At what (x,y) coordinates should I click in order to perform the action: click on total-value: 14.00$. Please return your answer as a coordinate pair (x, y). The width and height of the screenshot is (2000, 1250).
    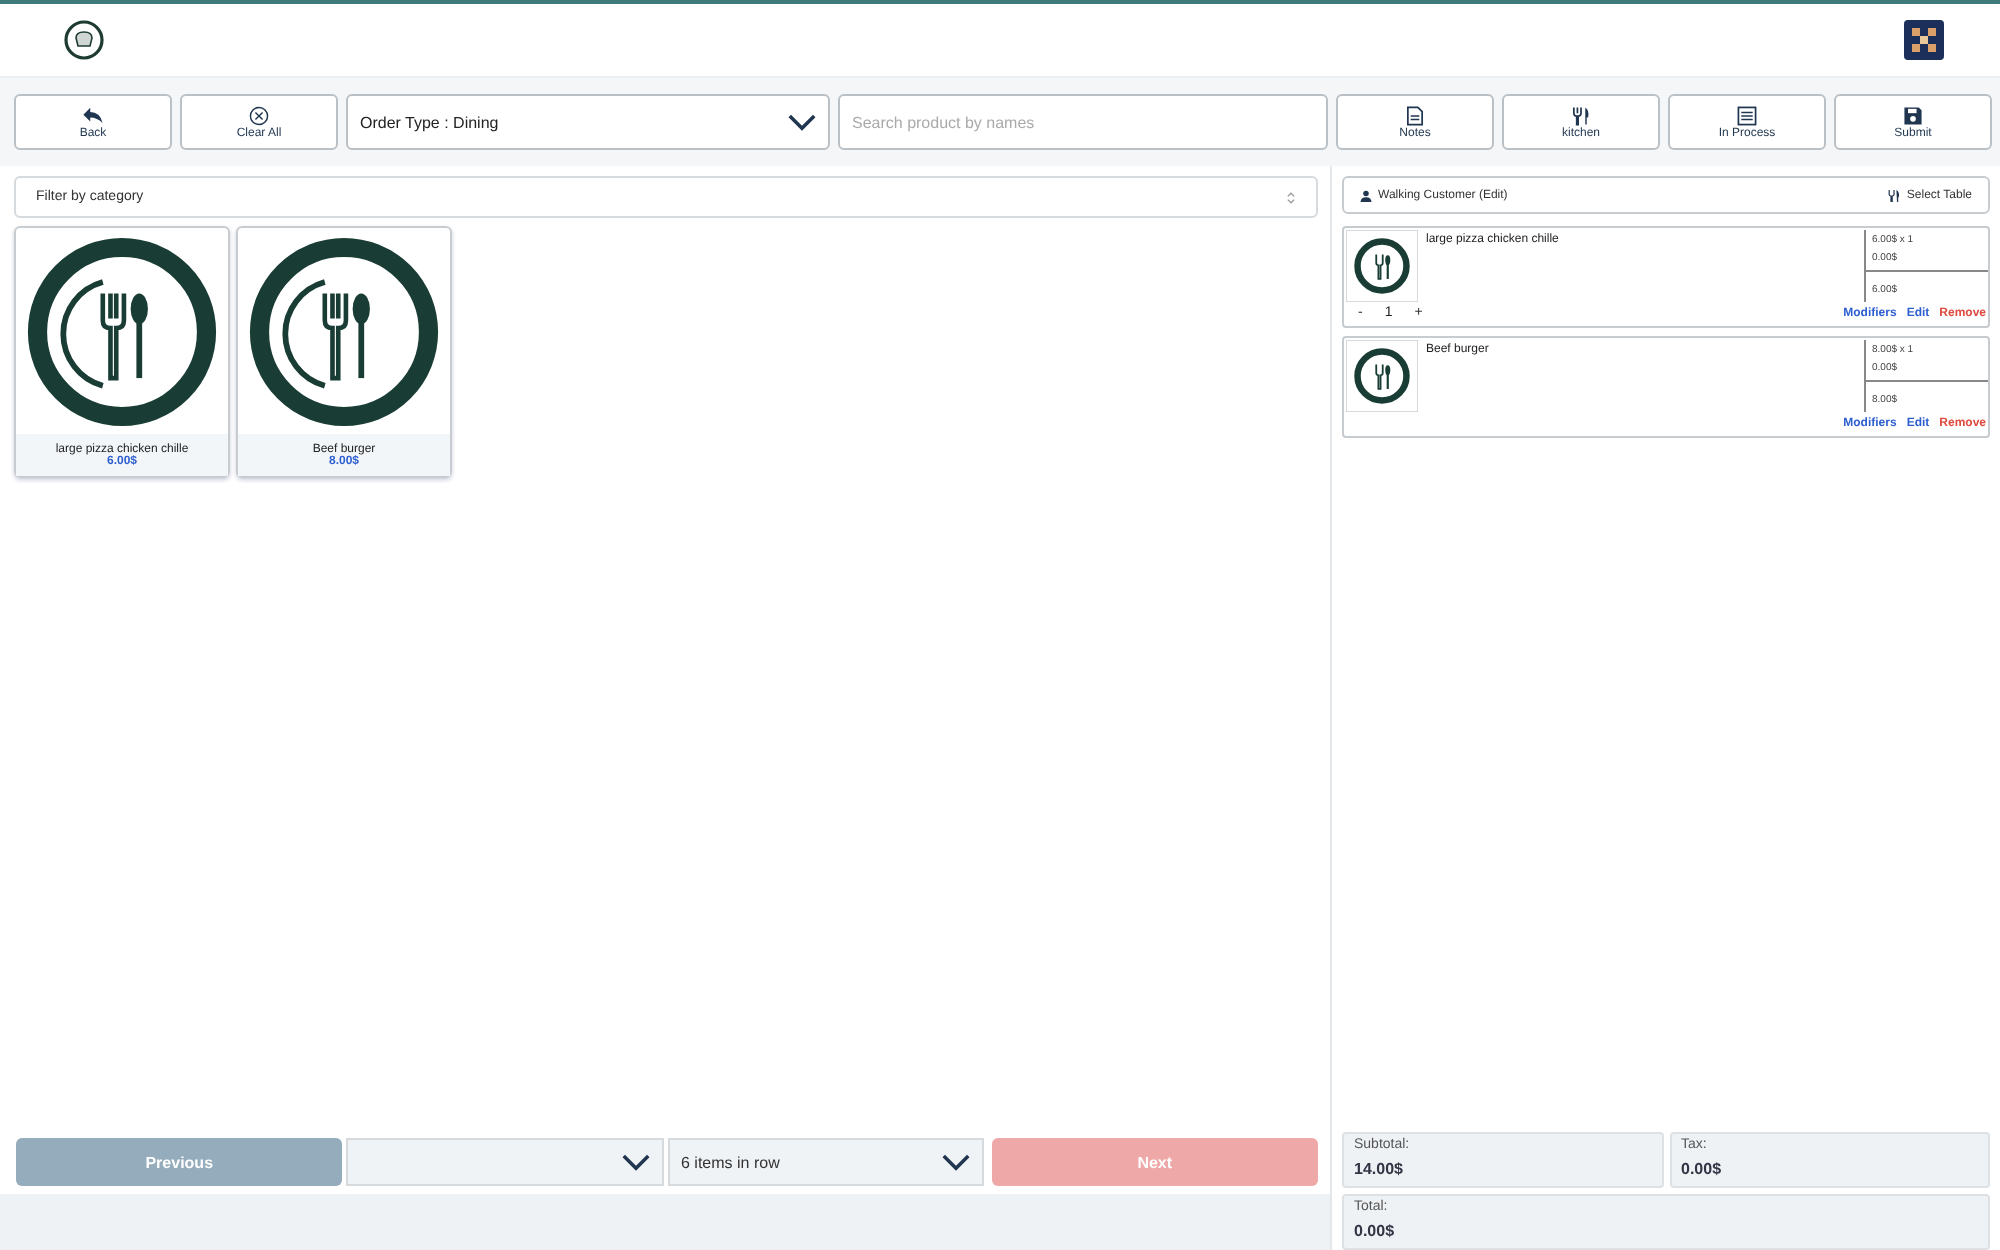
    Looking at the image, I should click on (1379, 1169).